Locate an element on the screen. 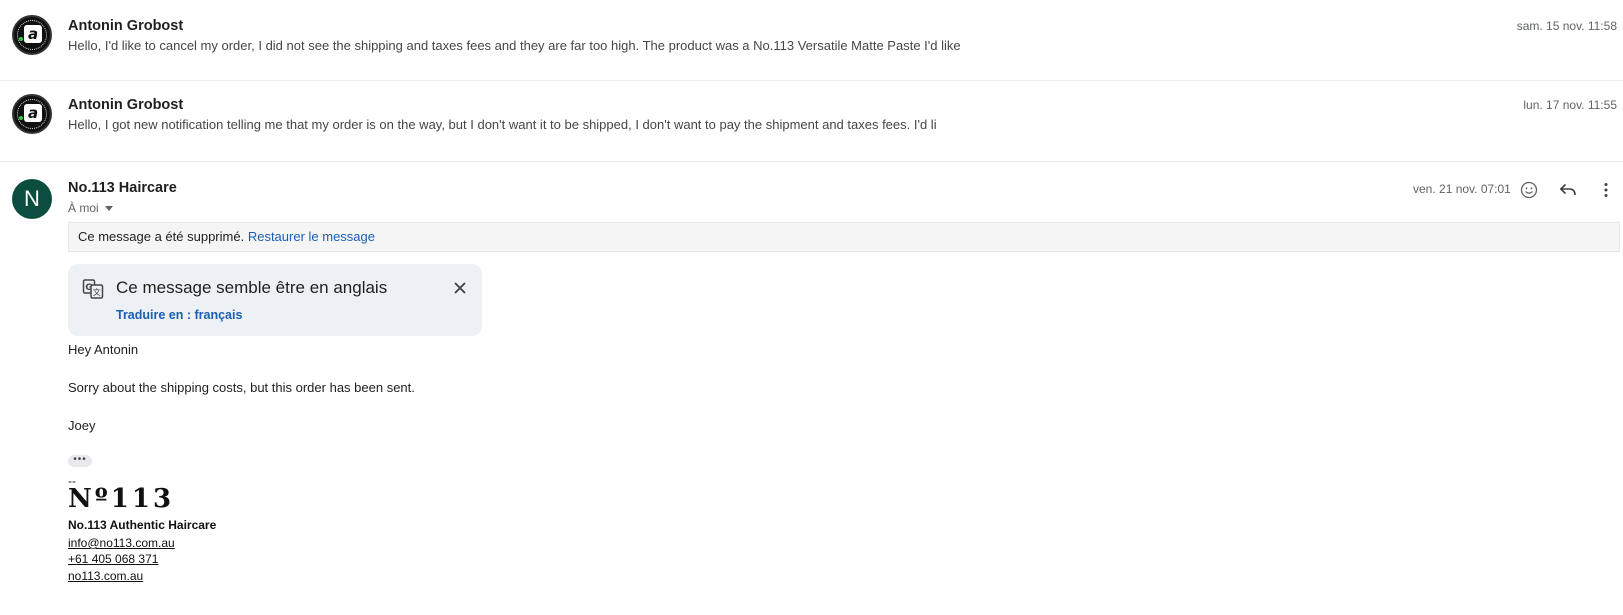 This screenshot has width=1623, height=615. message-date: ven. 21 nov. 07:01 is located at coordinates (1462, 189).